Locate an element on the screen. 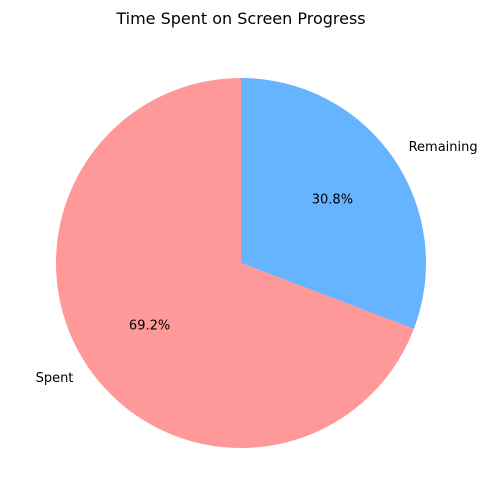 This screenshot has height=504, width=492. slice-label-spent: Spent is located at coordinates (55, 378).